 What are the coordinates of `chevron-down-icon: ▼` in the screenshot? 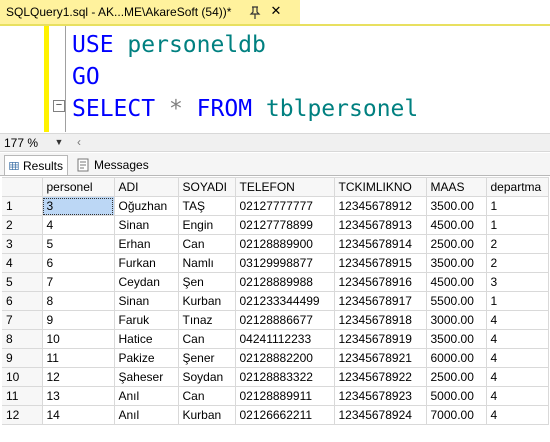 It's located at (59, 142).